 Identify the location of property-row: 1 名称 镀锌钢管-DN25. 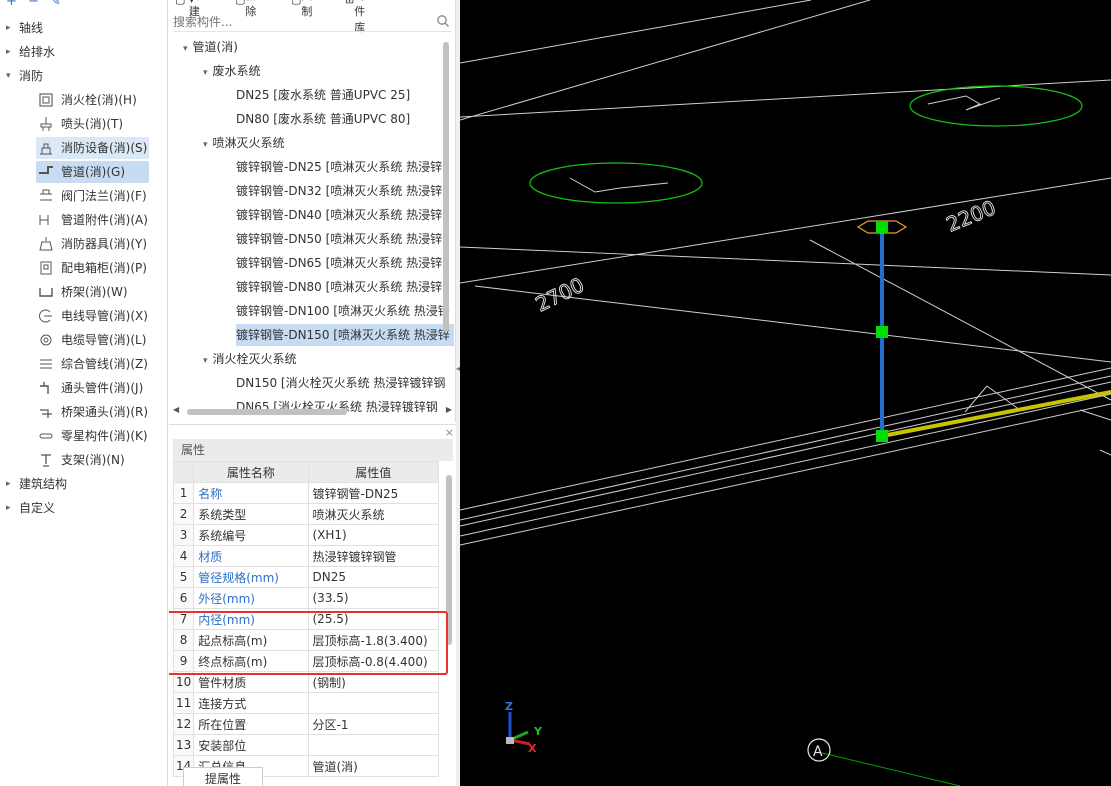
(305, 493).